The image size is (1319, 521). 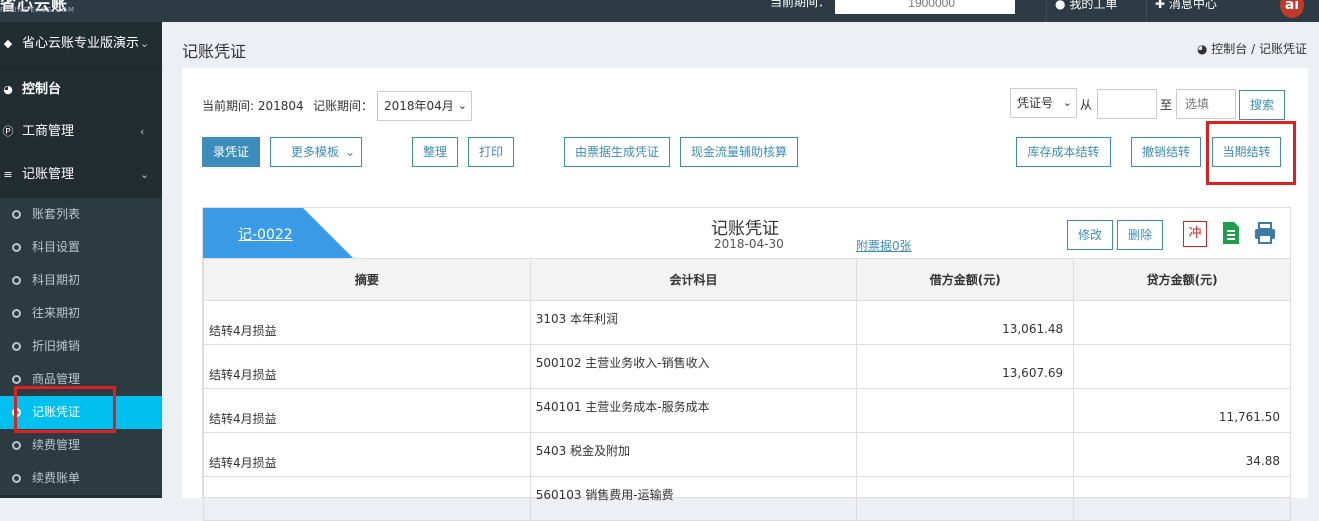 I want to click on credit-amount: 34.88, so click(x=1262, y=461).